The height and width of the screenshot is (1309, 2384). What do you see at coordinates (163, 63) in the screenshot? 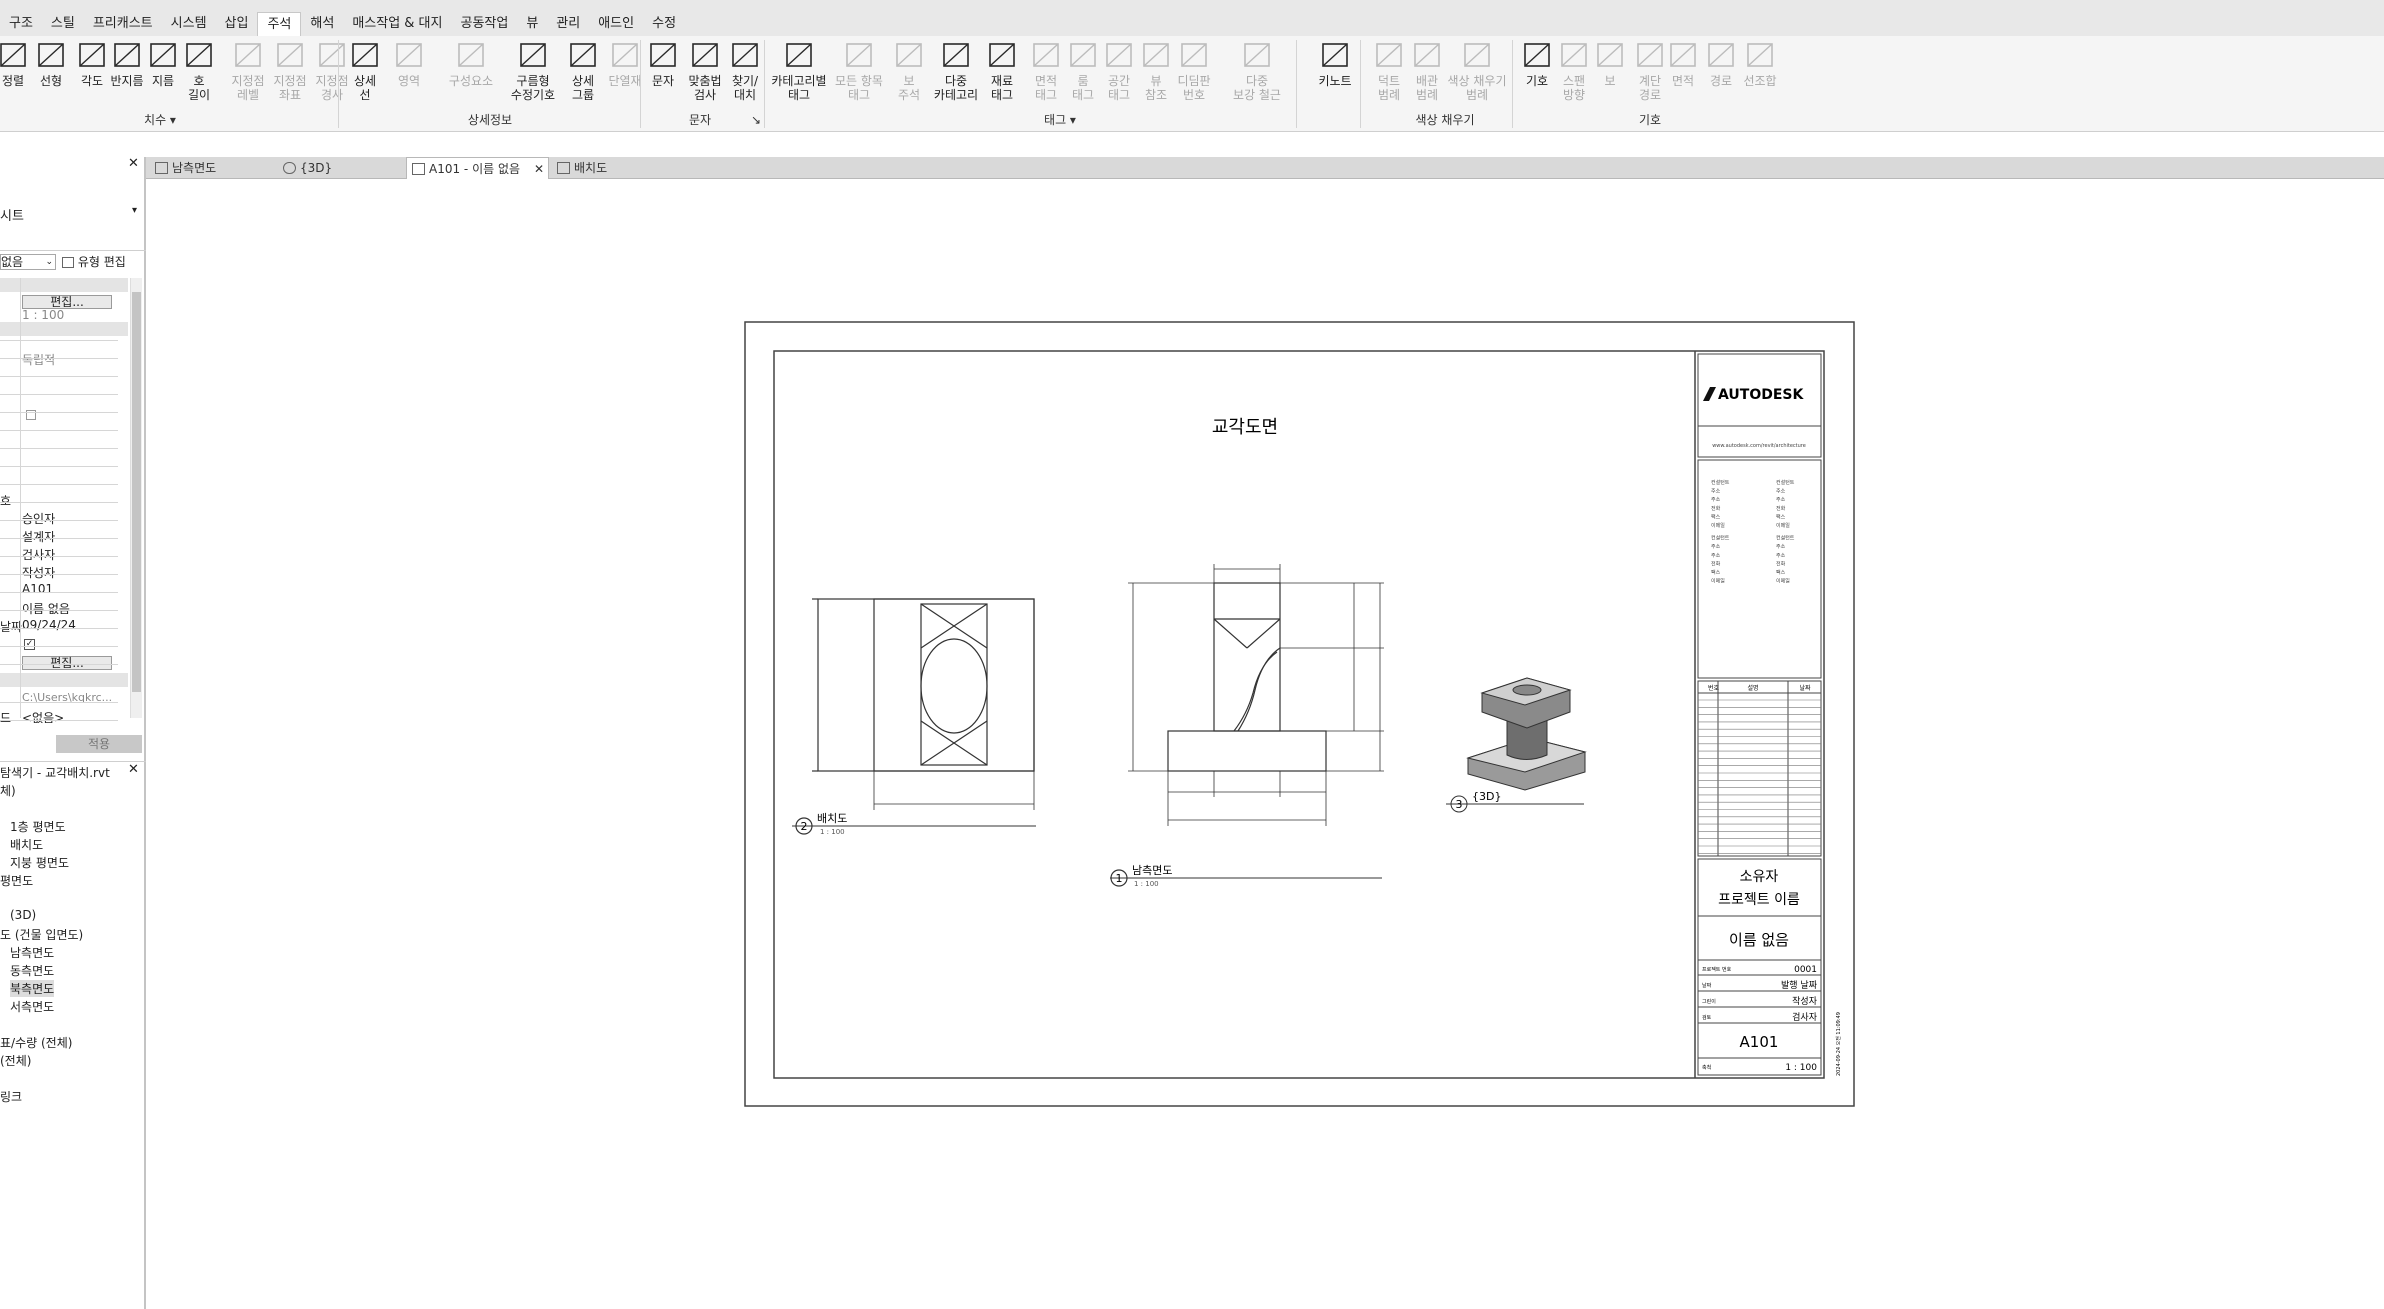
I see `ribbon-button: 지름` at bounding box center [163, 63].